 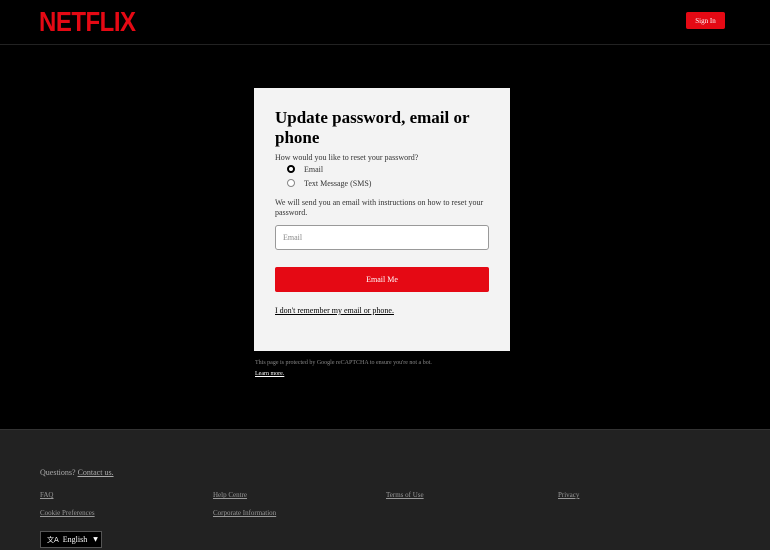 I want to click on footer-link-cookies: Cookie Preferences, so click(x=67, y=513).